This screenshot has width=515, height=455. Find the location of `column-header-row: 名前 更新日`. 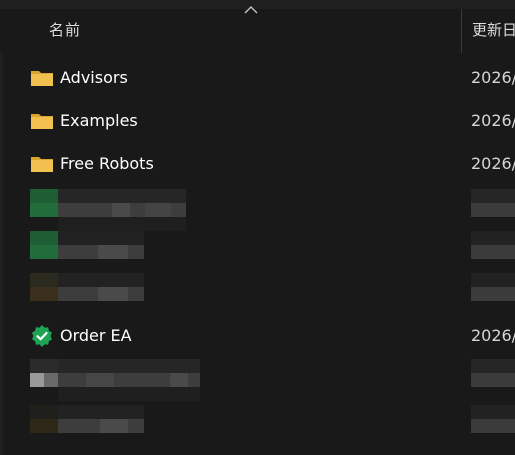

column-header-row: 名前 更新日 is located at coordinates (257, 31).